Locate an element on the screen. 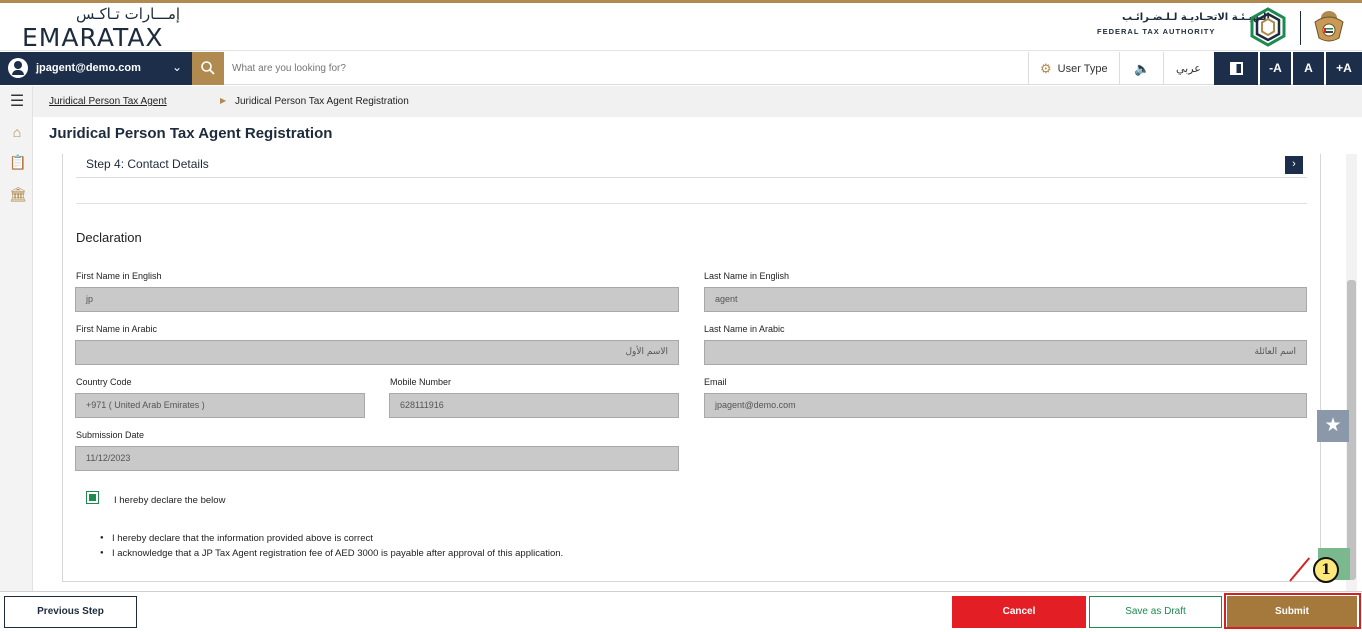 Image resolution: width=1362 pixels, height=632 pixels. breadcrumb-parent-link: Juridical Person Tax Agent is located at coordinates (108, 101).